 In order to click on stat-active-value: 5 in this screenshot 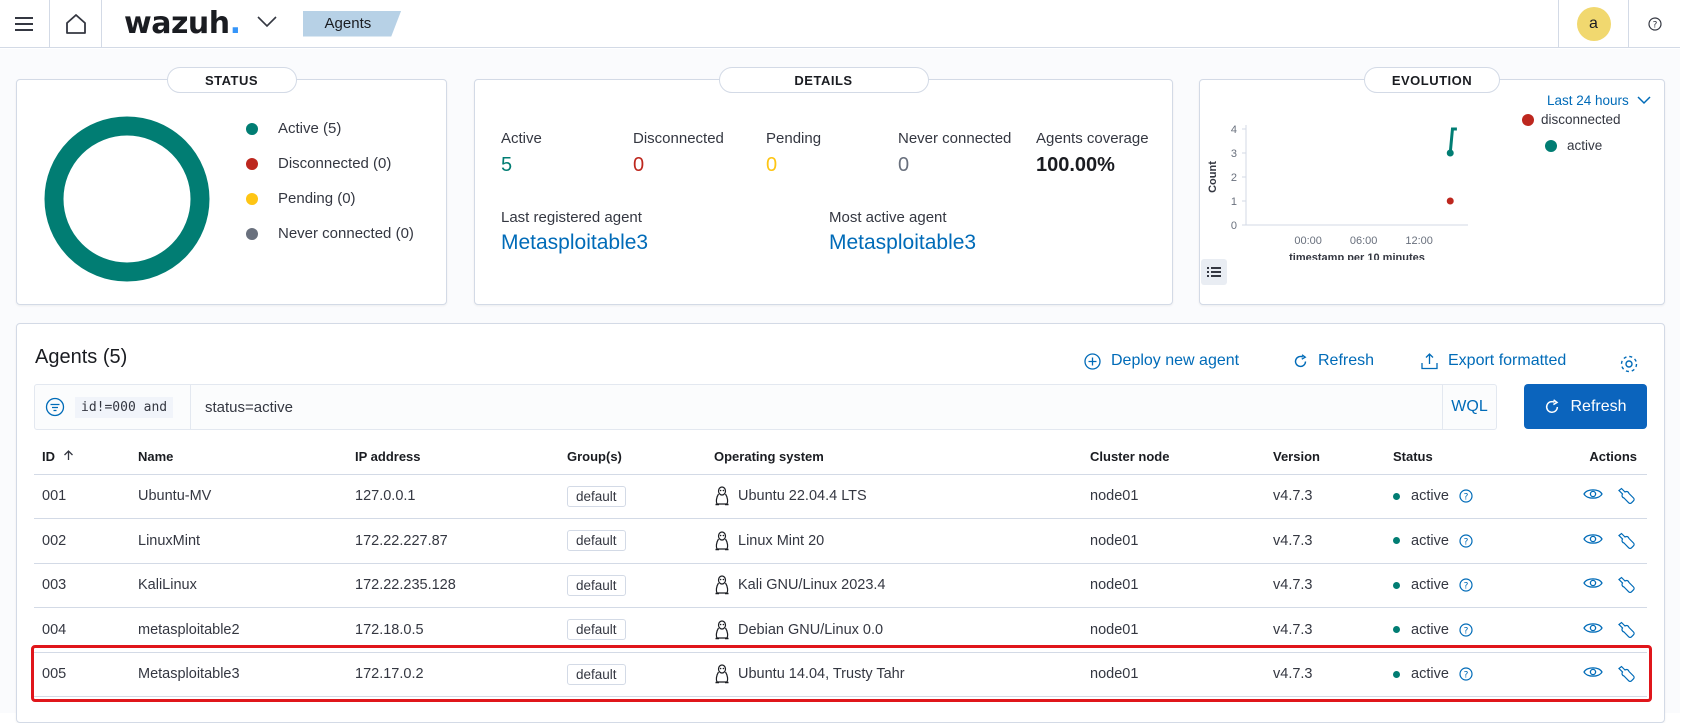, I will do `click(506, 165)`.